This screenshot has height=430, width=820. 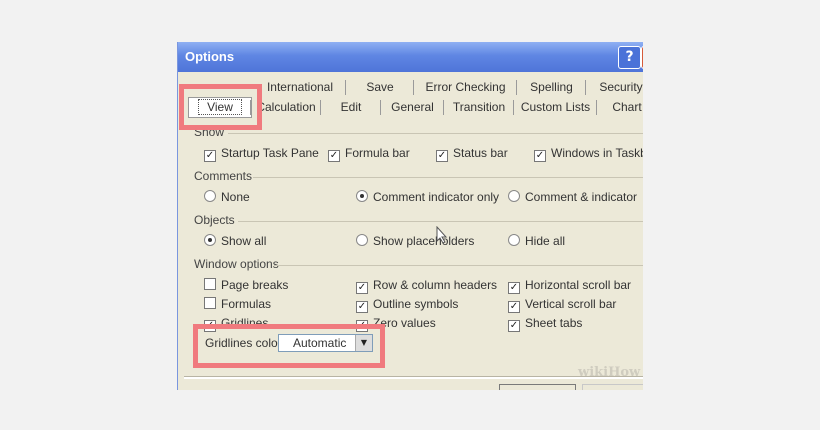 I want to click on radio-label: Show all, so click(x=244, y=241).